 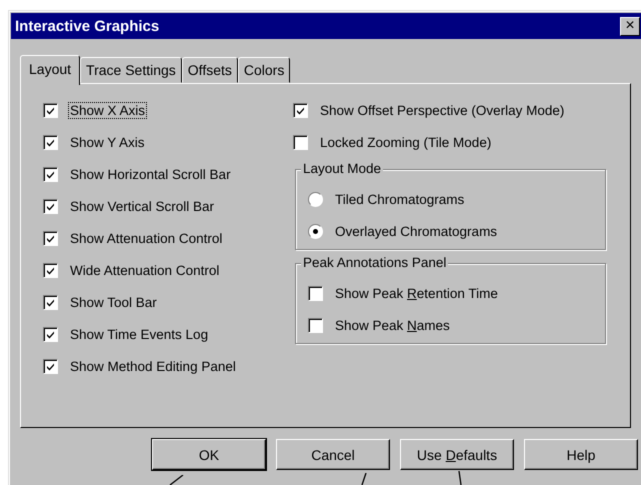 I want to click on tab: Colors, so click(x=264, y=70).